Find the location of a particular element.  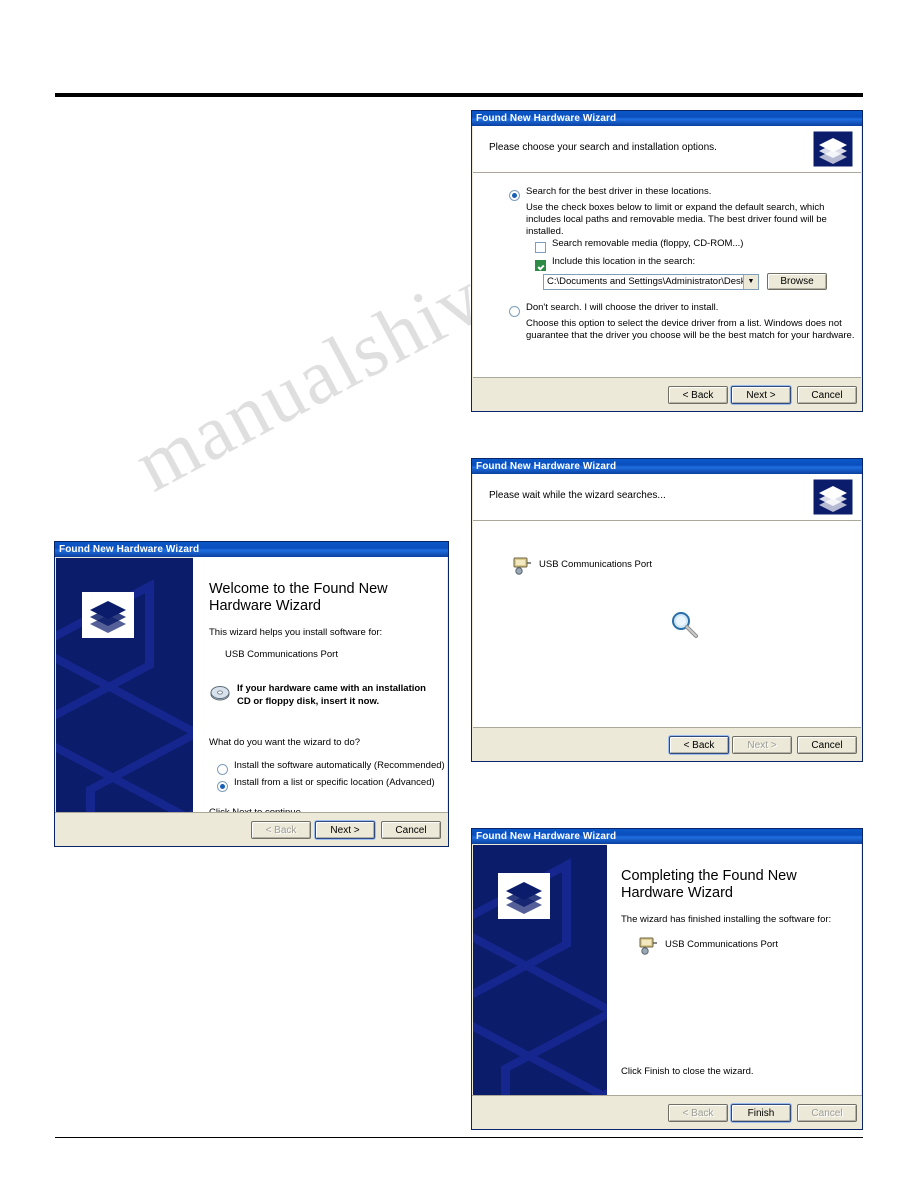

cd-drive-icon is located at coordinates (220, 696).